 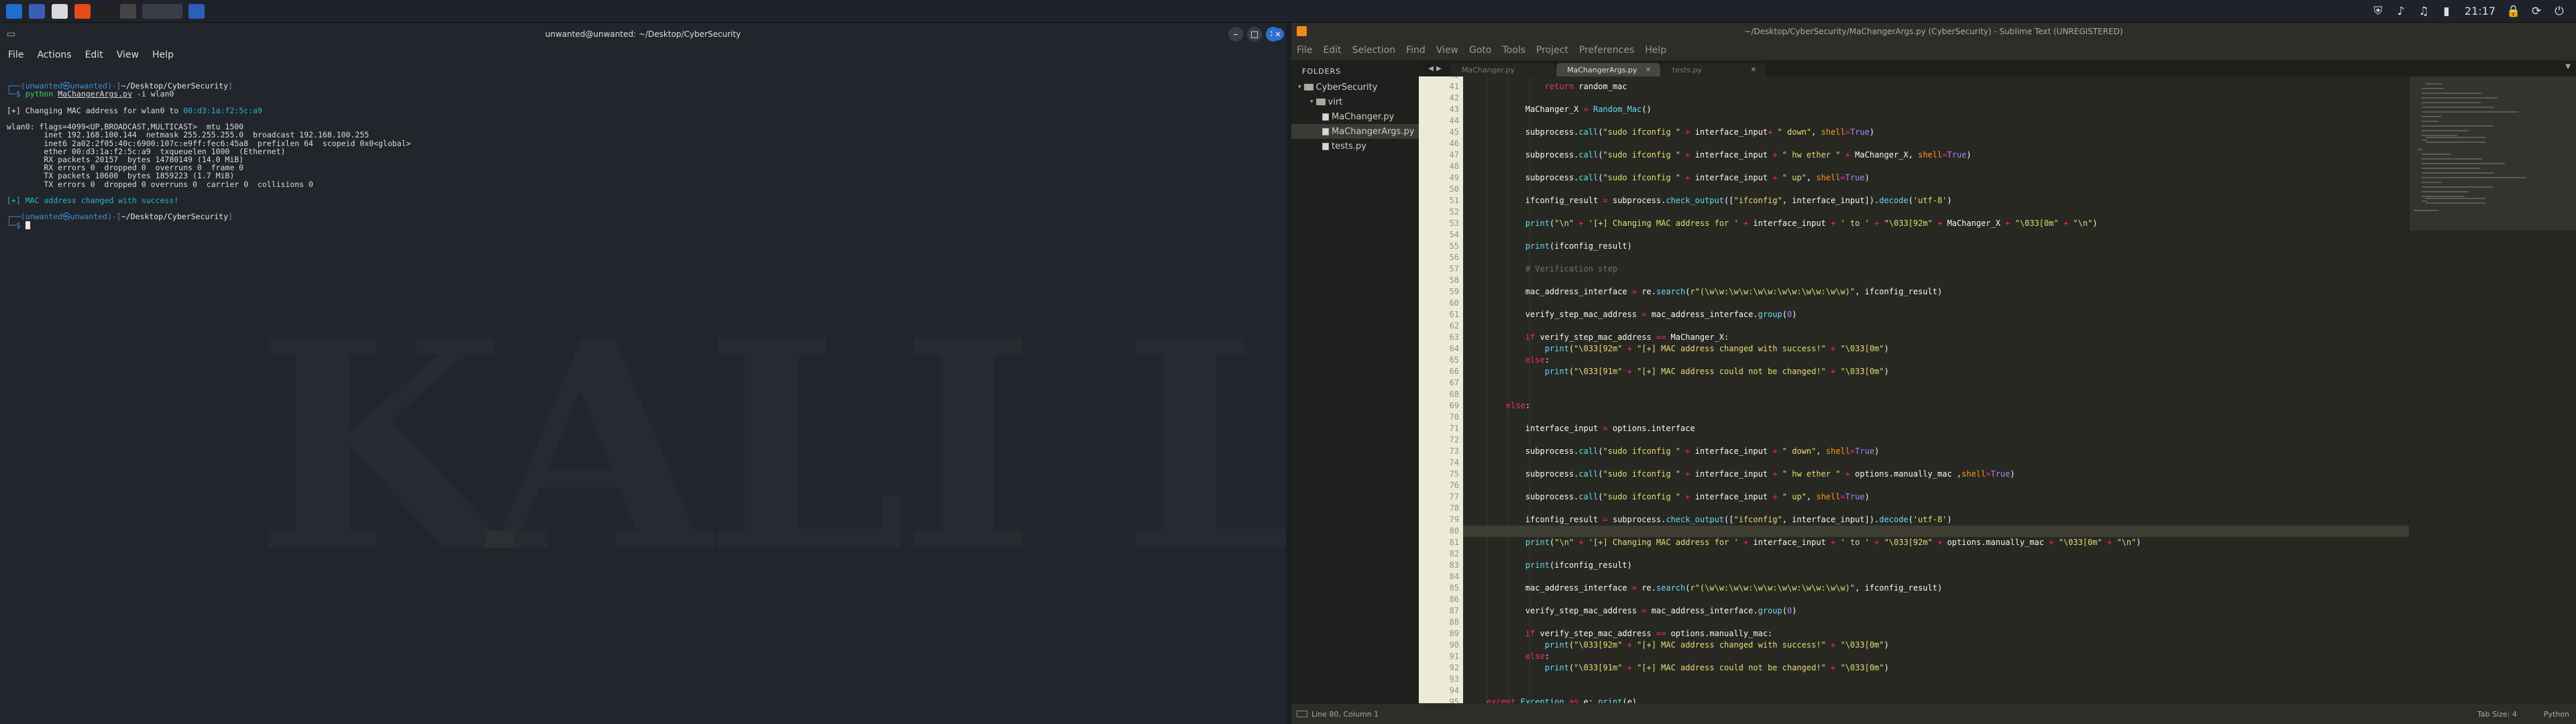 What do you see at coordinates (2497, 714) in the screenshot?
I see `status-tab-size: Tab Size: 4` at bounding box center [2497, 714].